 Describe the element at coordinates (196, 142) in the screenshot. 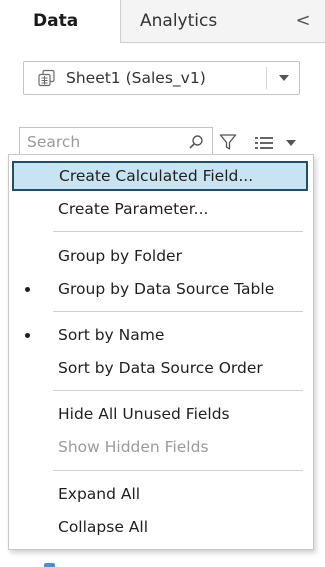

I see `search-icon` at that location.